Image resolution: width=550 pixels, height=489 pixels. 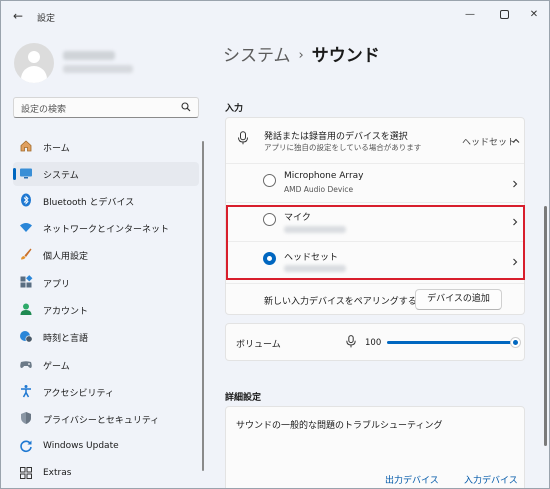 I want to click on radio-microphone-array, so click(x=269, y=180).